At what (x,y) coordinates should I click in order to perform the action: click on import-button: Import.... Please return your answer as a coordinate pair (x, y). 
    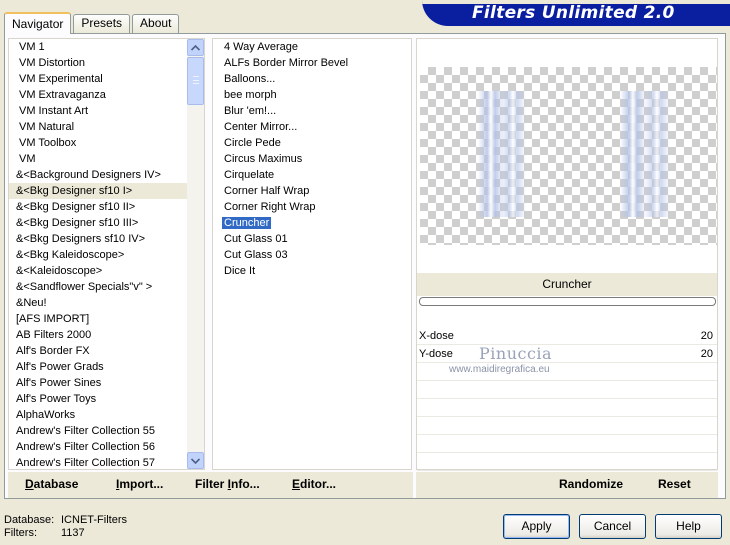
    Looking at the image, I should click on (139, 484).